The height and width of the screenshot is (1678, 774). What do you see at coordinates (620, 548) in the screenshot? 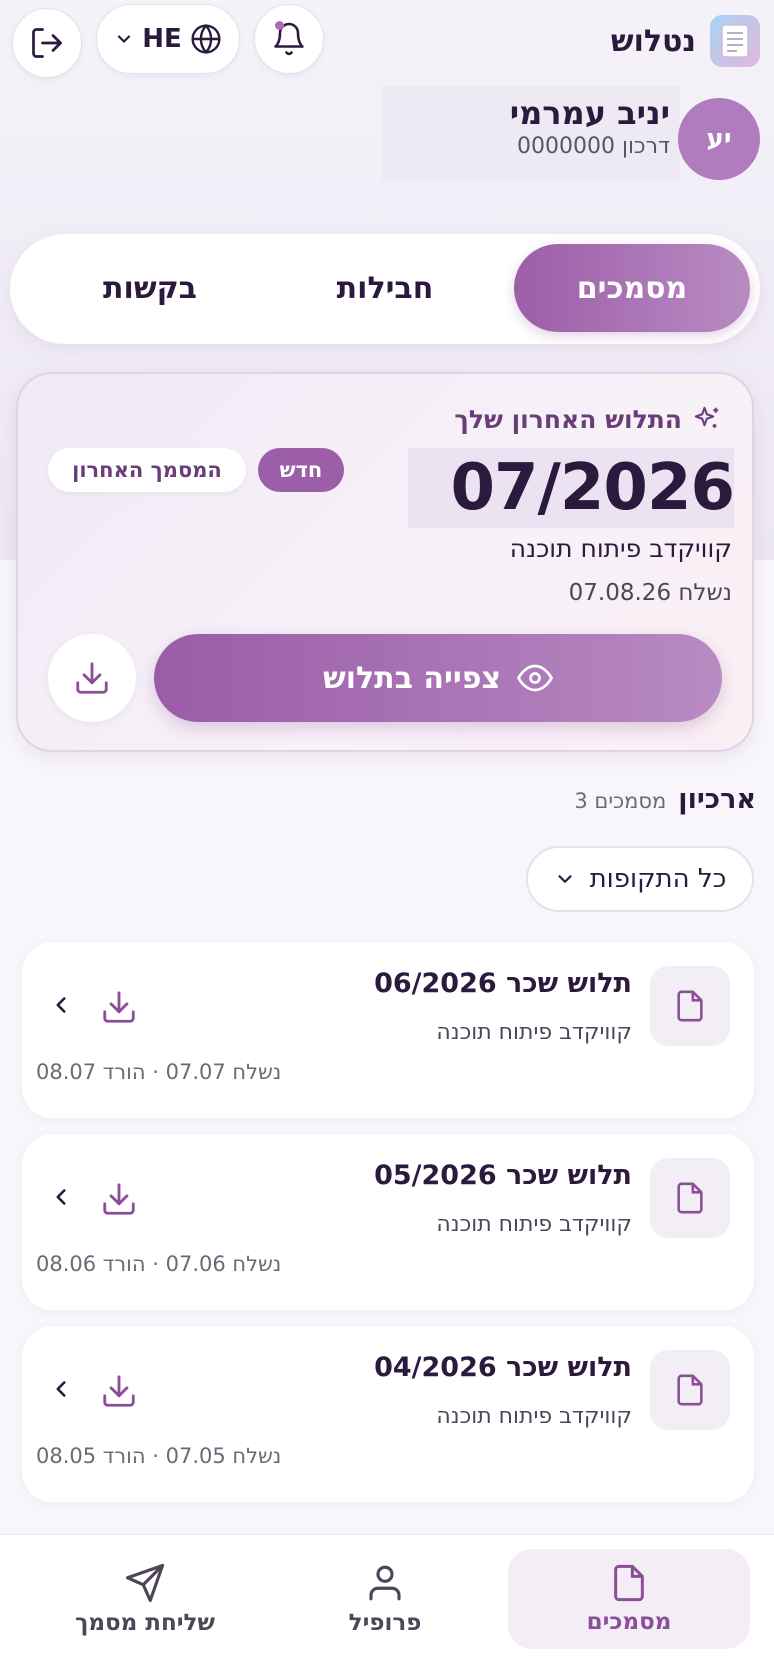
I see `latest-company: קוויקדב פיתוח תוכנה` at bounding box center [620, 548].